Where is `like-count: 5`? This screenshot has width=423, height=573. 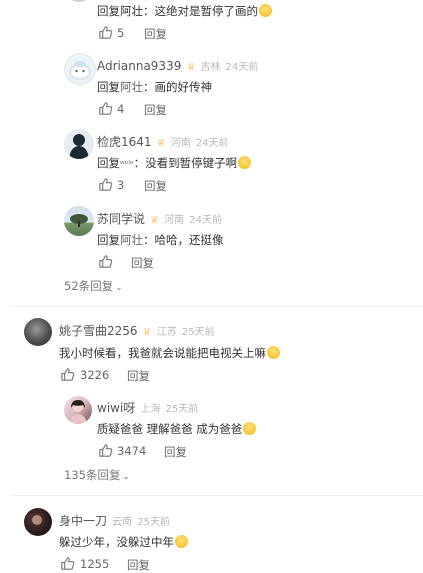 like-count: 5 is located at coordinates (121, 33).